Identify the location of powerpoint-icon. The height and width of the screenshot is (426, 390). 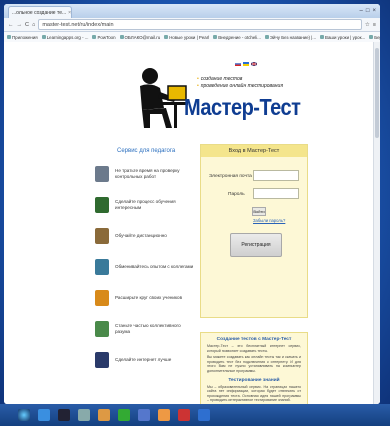
(184, 415).